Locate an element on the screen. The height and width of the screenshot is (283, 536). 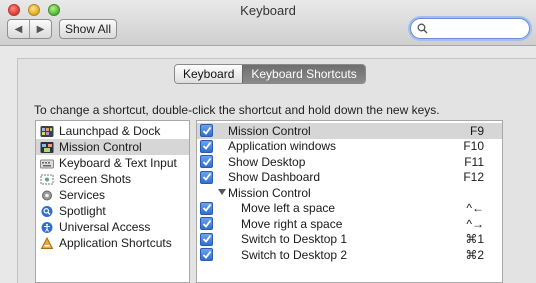
launchpad-icon is located at coordinates (47, 131).